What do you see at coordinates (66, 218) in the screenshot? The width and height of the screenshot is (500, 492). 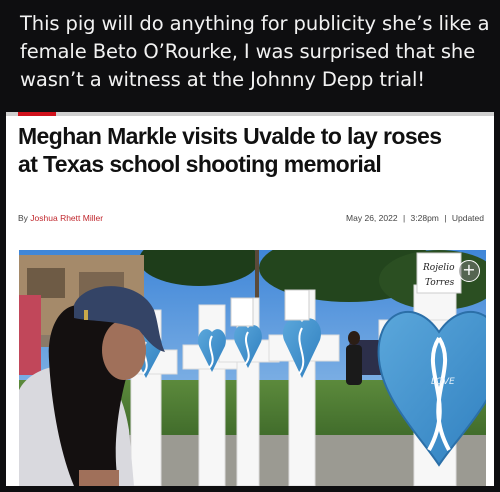 I see `author-link: Joshua Rhett Miller` at bounding box center [66, 218].